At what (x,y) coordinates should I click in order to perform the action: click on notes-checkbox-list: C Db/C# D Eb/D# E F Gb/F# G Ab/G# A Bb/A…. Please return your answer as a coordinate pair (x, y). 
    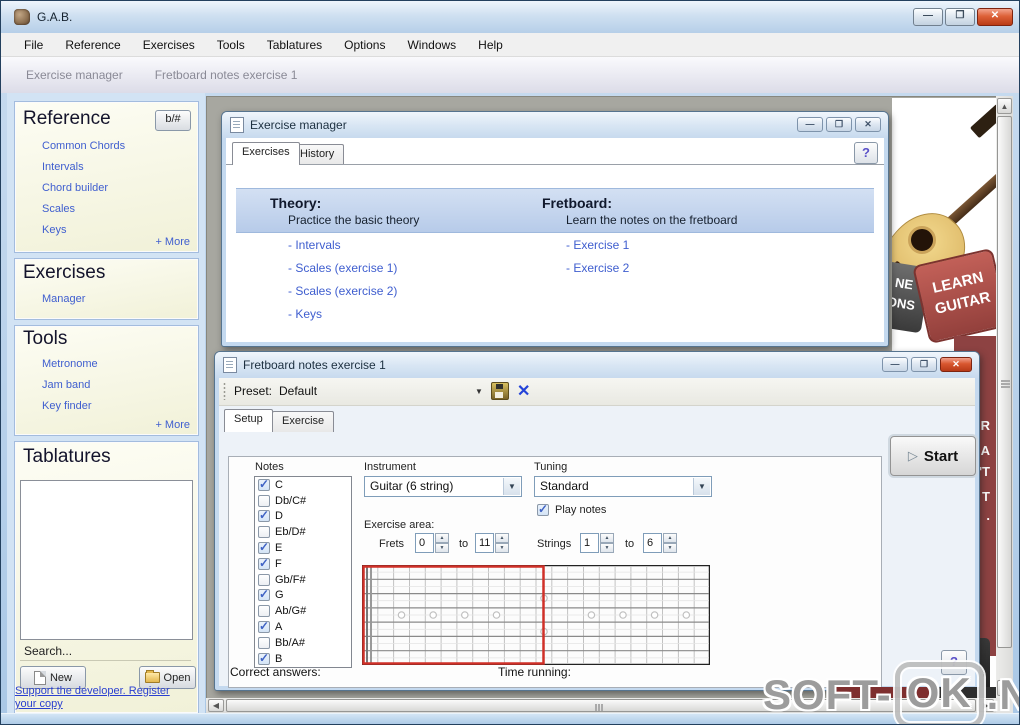
    Looking at the image, I should click on (303, 572).